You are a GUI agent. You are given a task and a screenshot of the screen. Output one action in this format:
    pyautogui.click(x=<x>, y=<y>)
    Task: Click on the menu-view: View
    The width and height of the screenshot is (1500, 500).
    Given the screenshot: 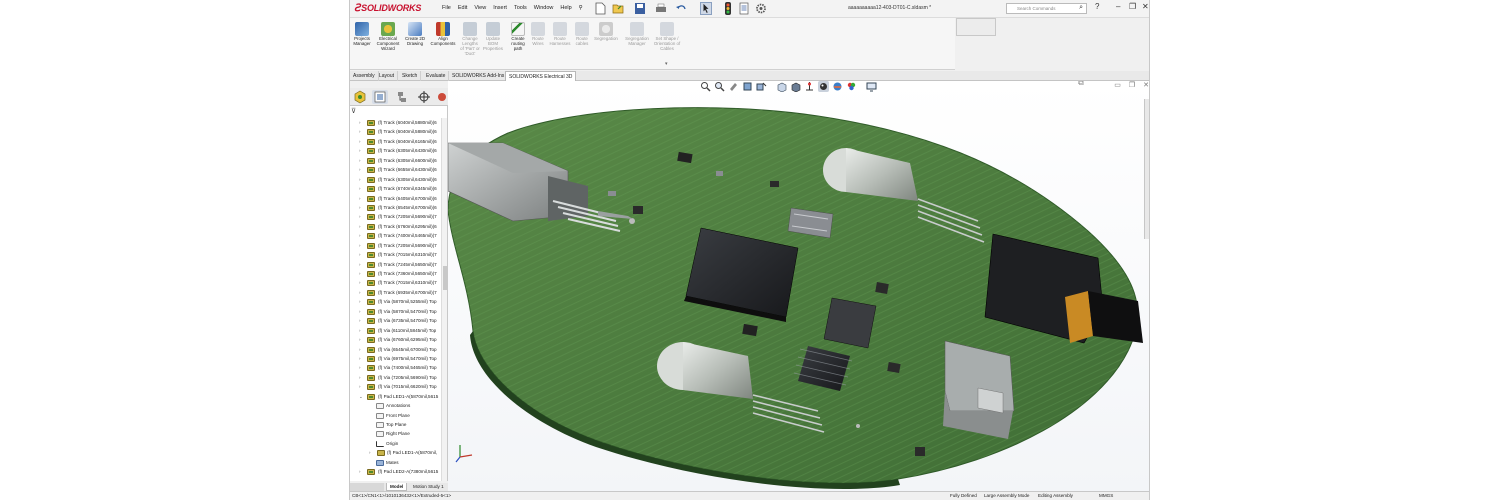 What is the action you would take?
    pyautogui.click(x=480, y=8)
    